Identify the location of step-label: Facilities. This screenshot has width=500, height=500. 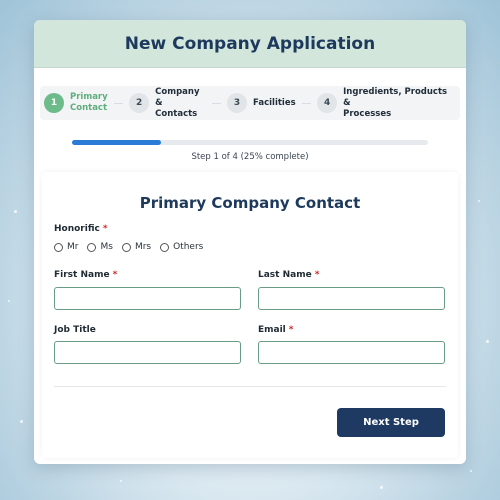
(274, 102).